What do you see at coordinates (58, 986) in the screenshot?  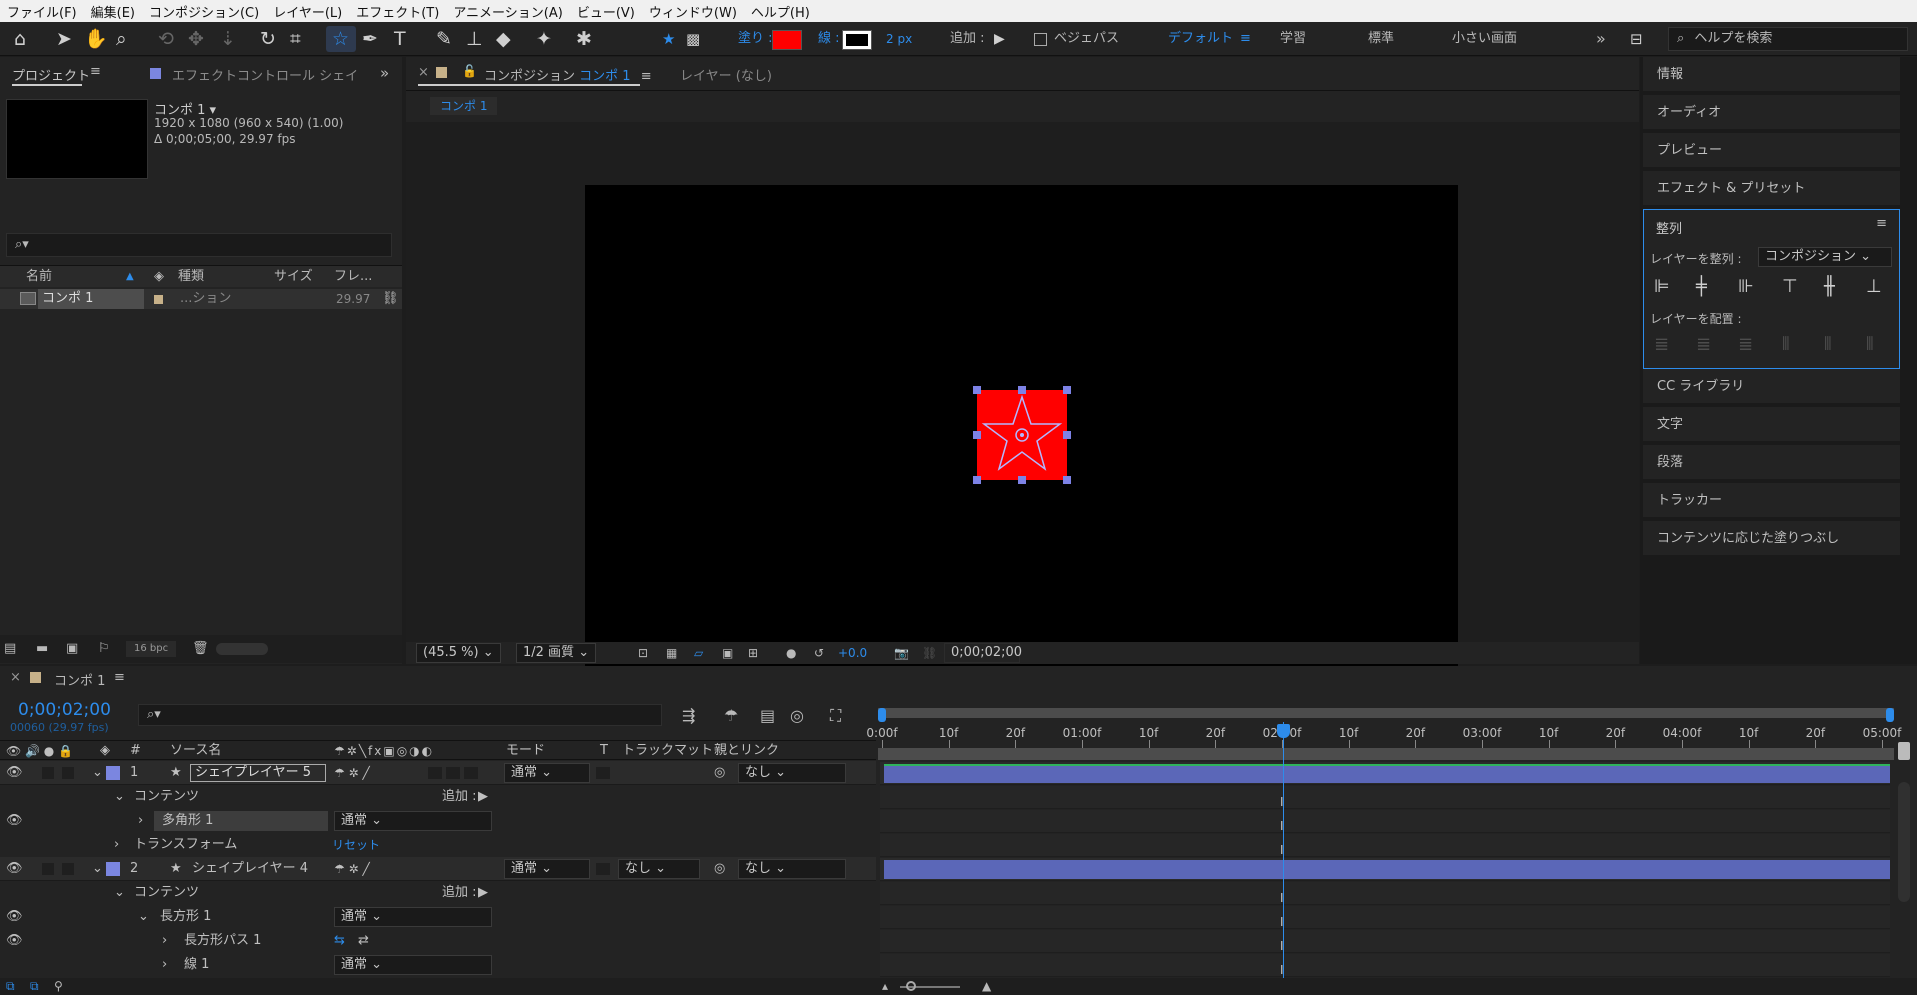 I see `in-out-toggle-icon: ⚲` at bounding box center [58, 986].